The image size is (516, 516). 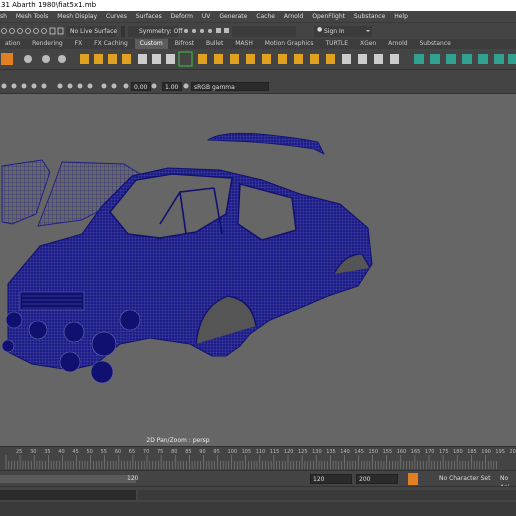 What do you see at coordinates (186, 31) in the screenshot?
I see `render-icon` at bounding box center [186, 31].